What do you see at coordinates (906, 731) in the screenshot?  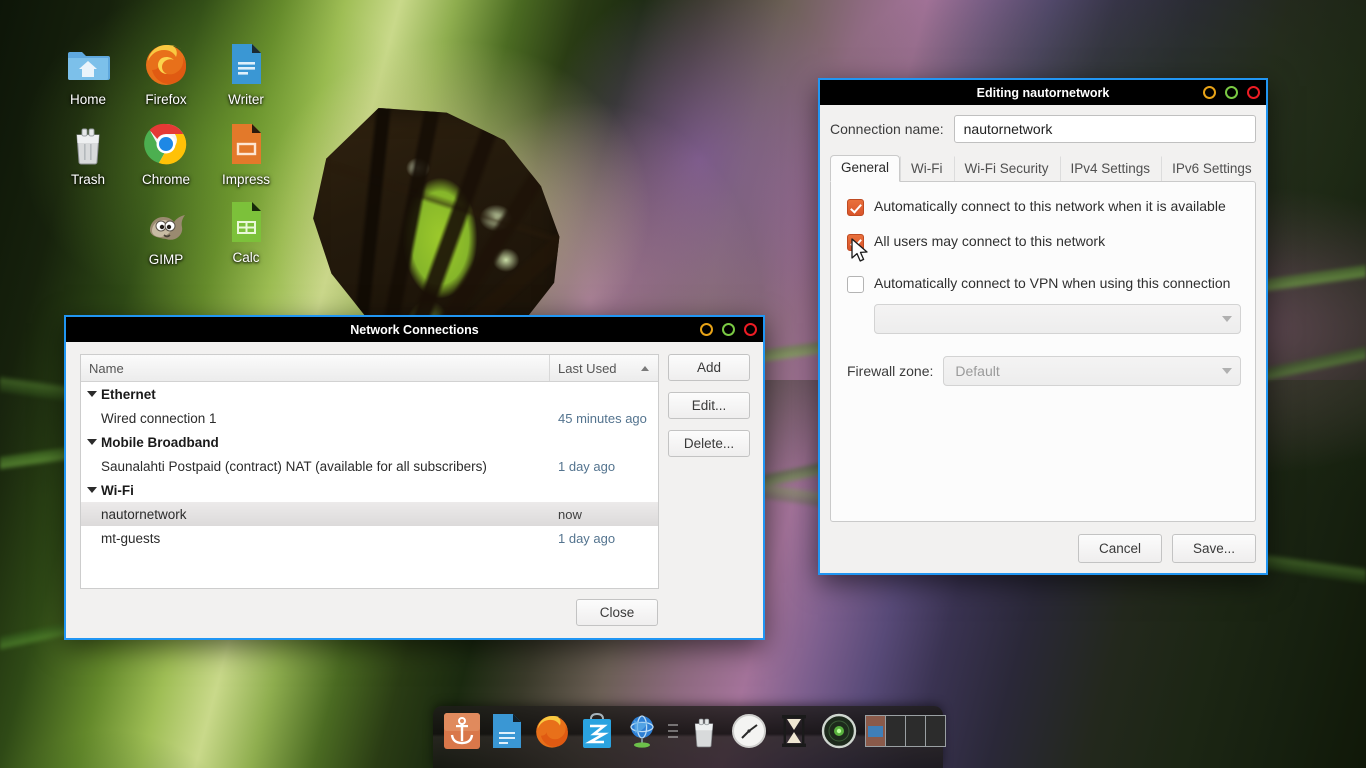 I see `workspace-switcher-icon` at bounding box center [906, 731].